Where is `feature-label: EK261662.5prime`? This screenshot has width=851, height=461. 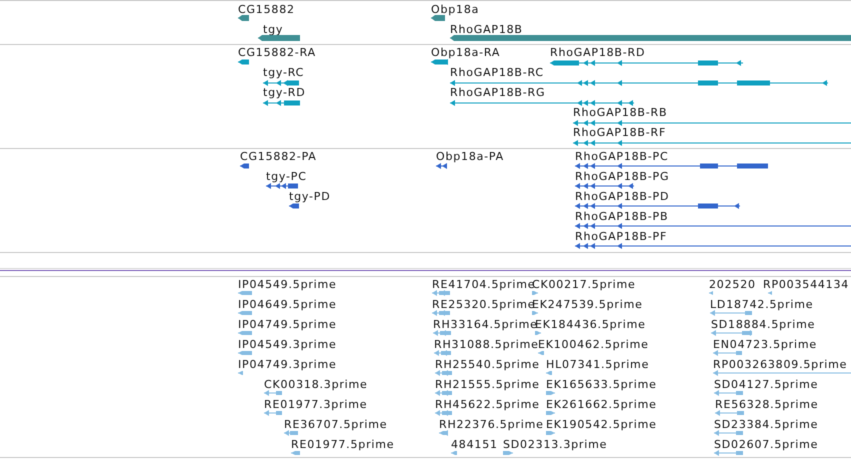
feature-label: EK261662.5prime is located at coordinates (601, 404).